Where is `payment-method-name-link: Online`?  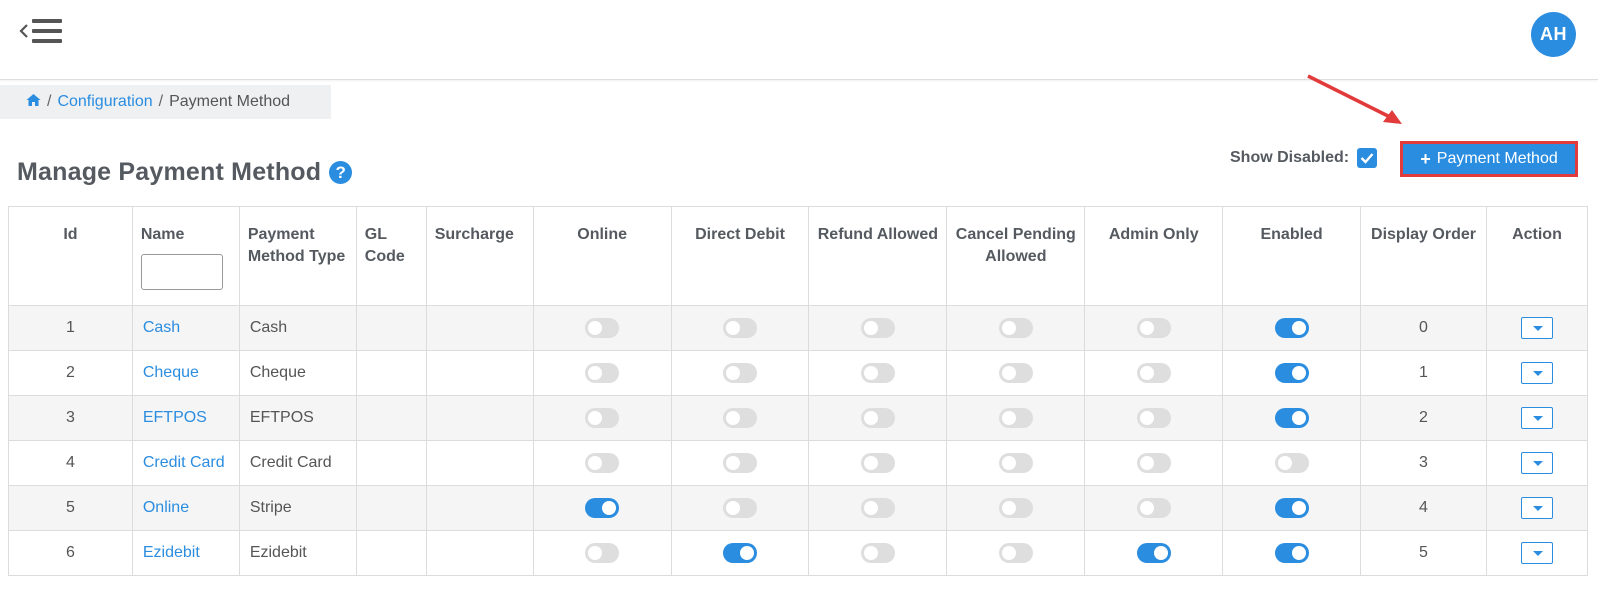 payment-method-name-link: Online is located at coordinates (166, 507).